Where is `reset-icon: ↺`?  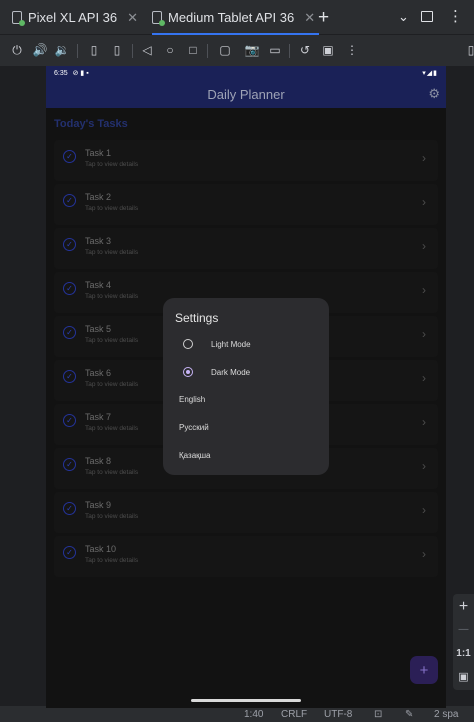
reset-icon: ↺ is located at coordinates (305, 50).